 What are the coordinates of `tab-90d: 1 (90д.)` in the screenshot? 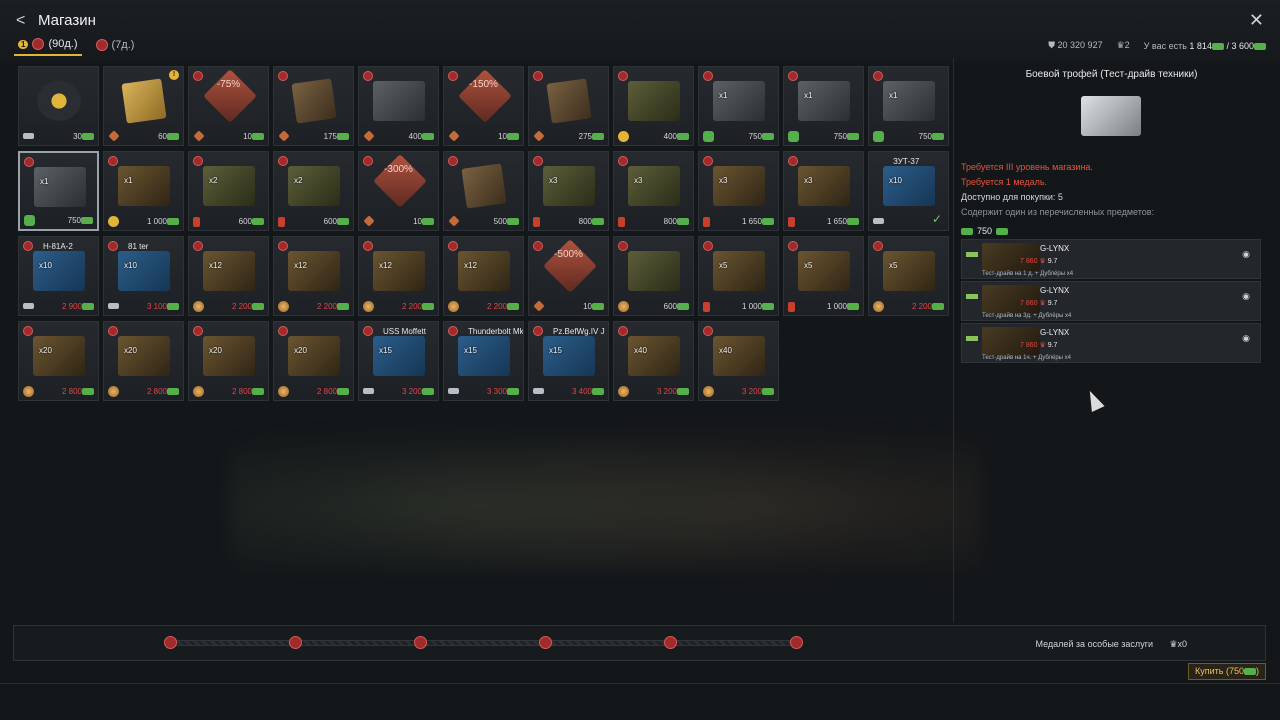 It's located at (48, 47).